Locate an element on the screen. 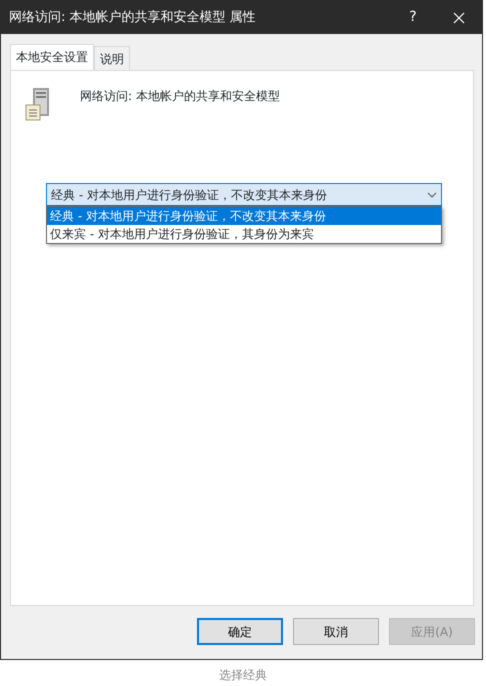 The width and height of the screenshot is (486, 686). tab: 本地安全设置 is located at coordinates (52, 57).